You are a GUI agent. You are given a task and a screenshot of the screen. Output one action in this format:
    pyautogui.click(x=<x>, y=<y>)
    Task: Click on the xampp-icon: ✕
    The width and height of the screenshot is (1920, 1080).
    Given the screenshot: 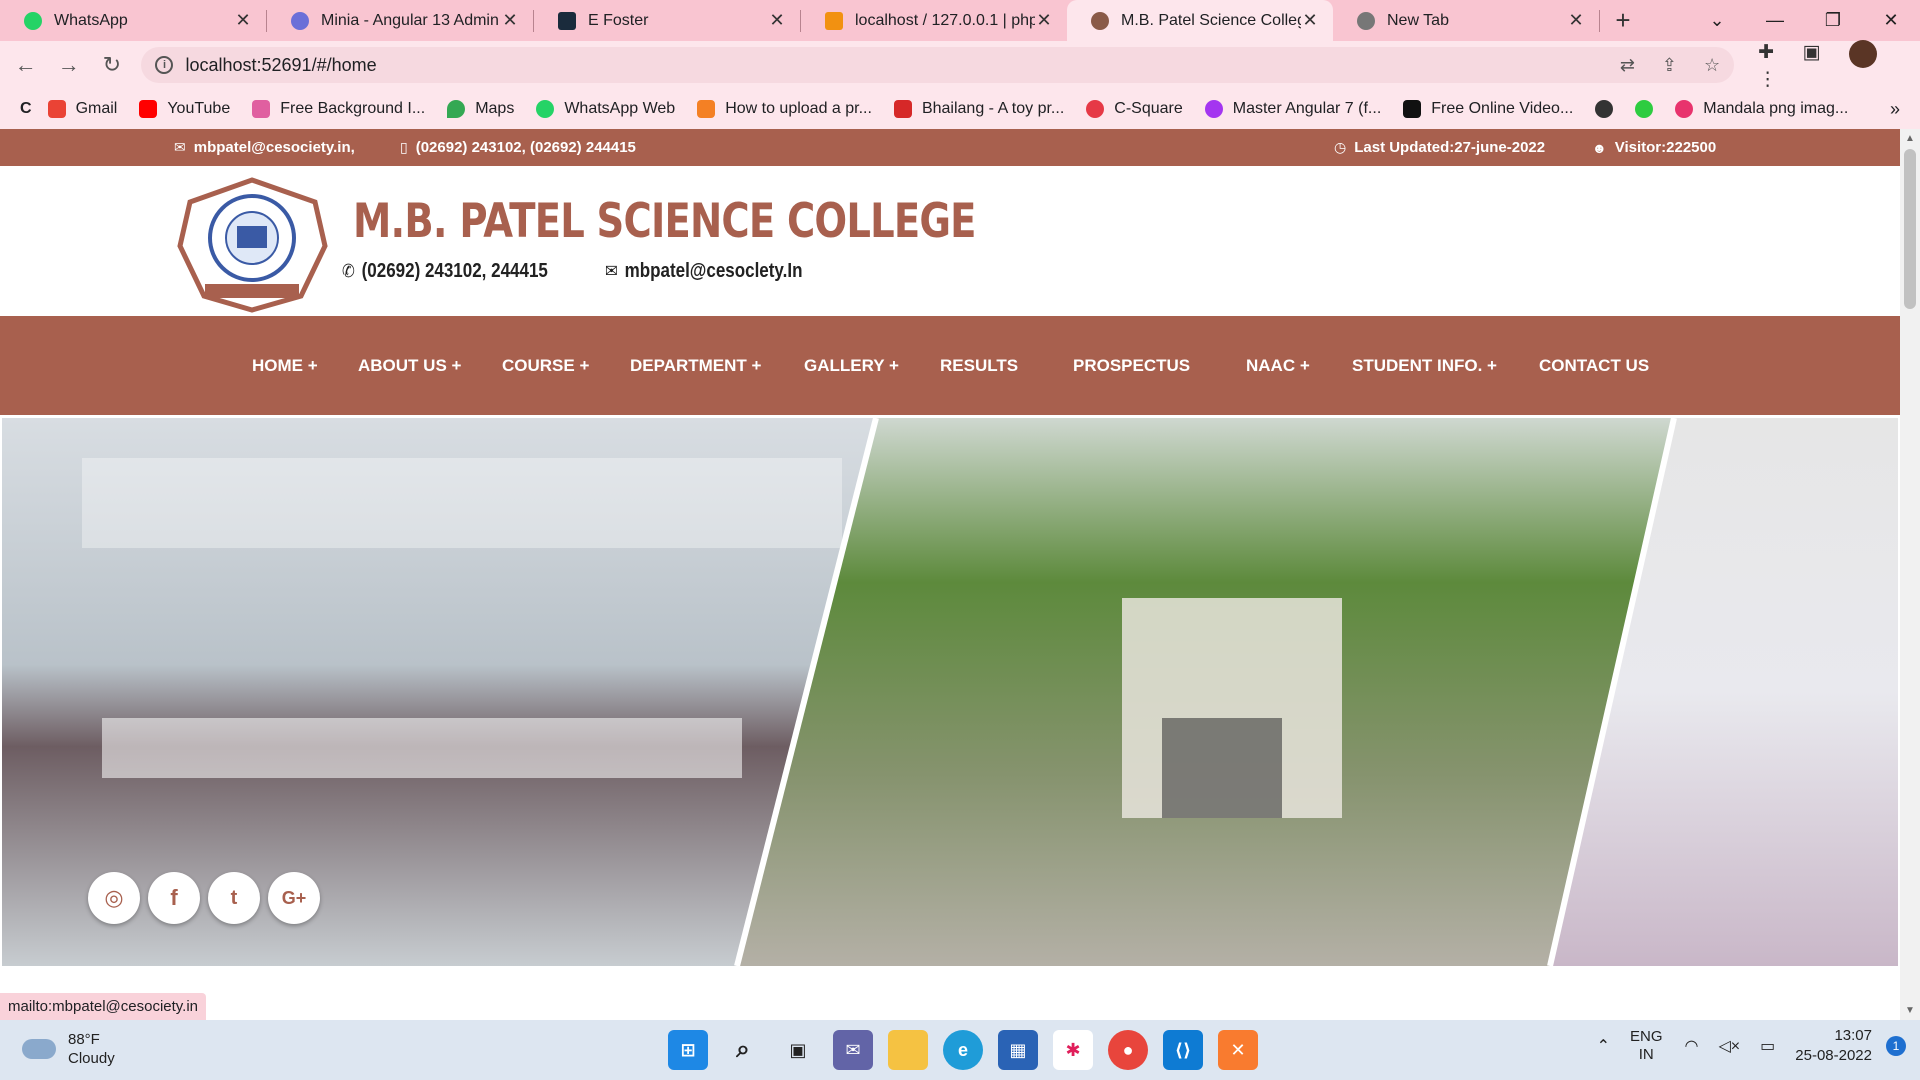 What is the action you would take?
    pyautogui.click(x=1238, y=1050)
    